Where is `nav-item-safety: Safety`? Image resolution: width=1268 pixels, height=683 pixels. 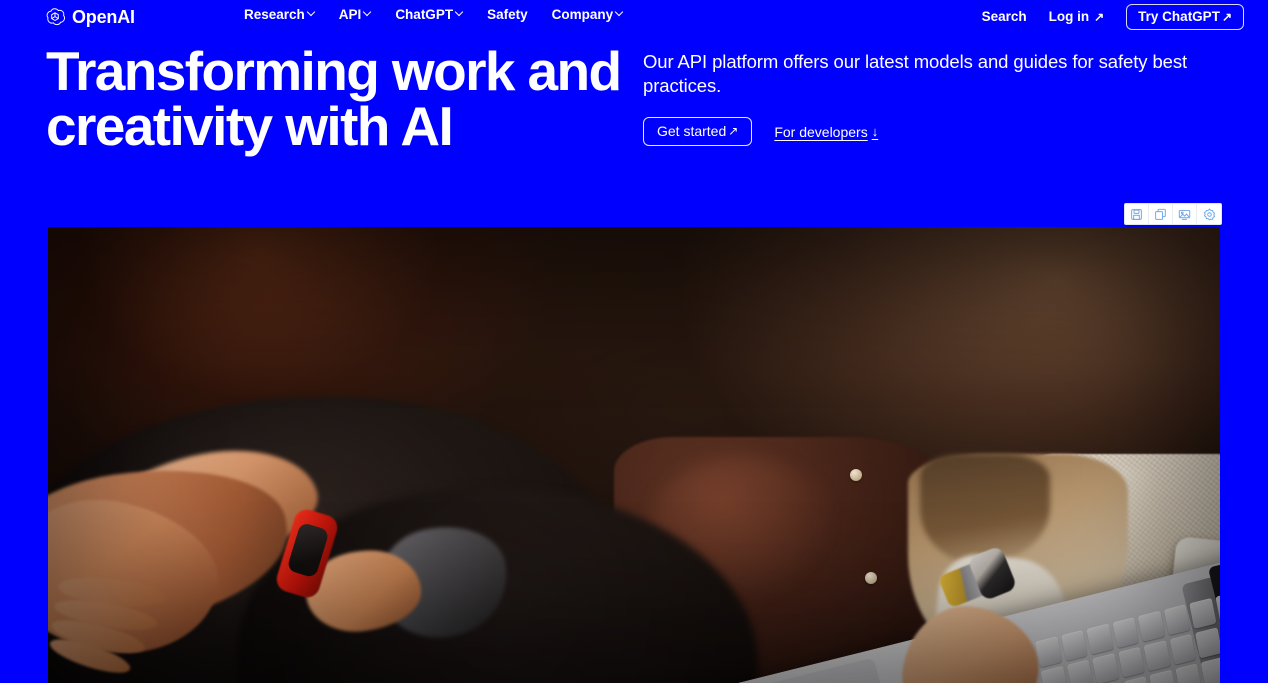 nav-item-safety: Safety is located at coordinates (507, 15).